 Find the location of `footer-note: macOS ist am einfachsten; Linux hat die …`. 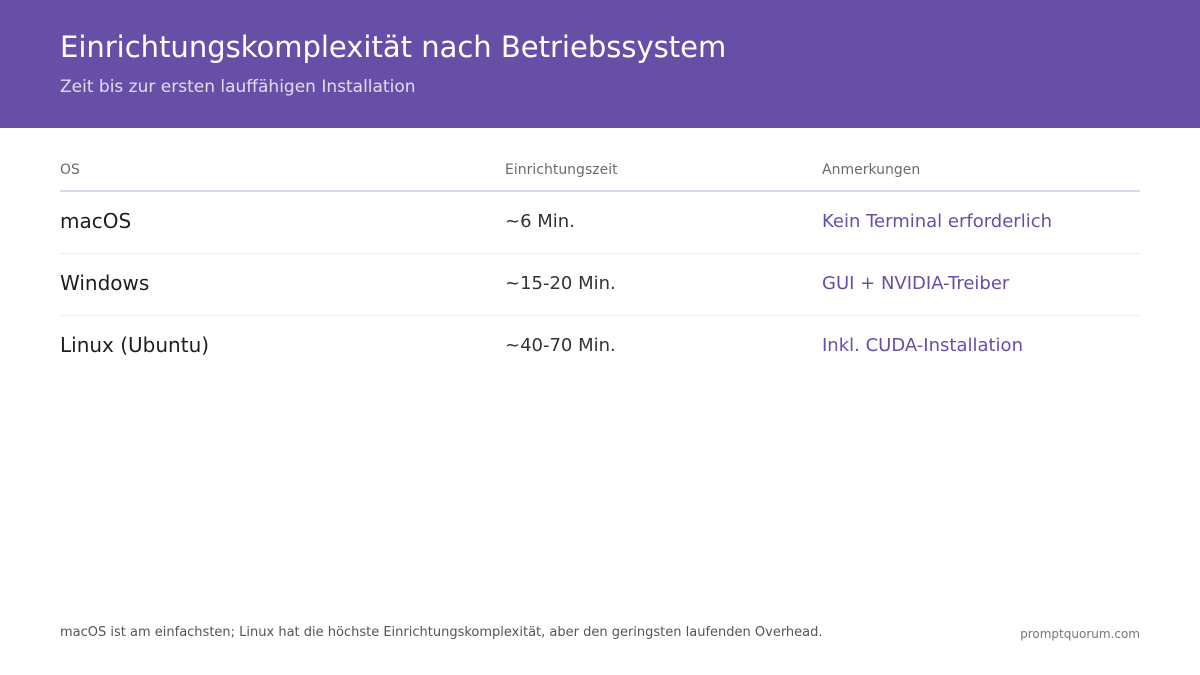

footer-note: macOS ist am einfachsten; Linux hat die … is located at coordinates (441, 632).